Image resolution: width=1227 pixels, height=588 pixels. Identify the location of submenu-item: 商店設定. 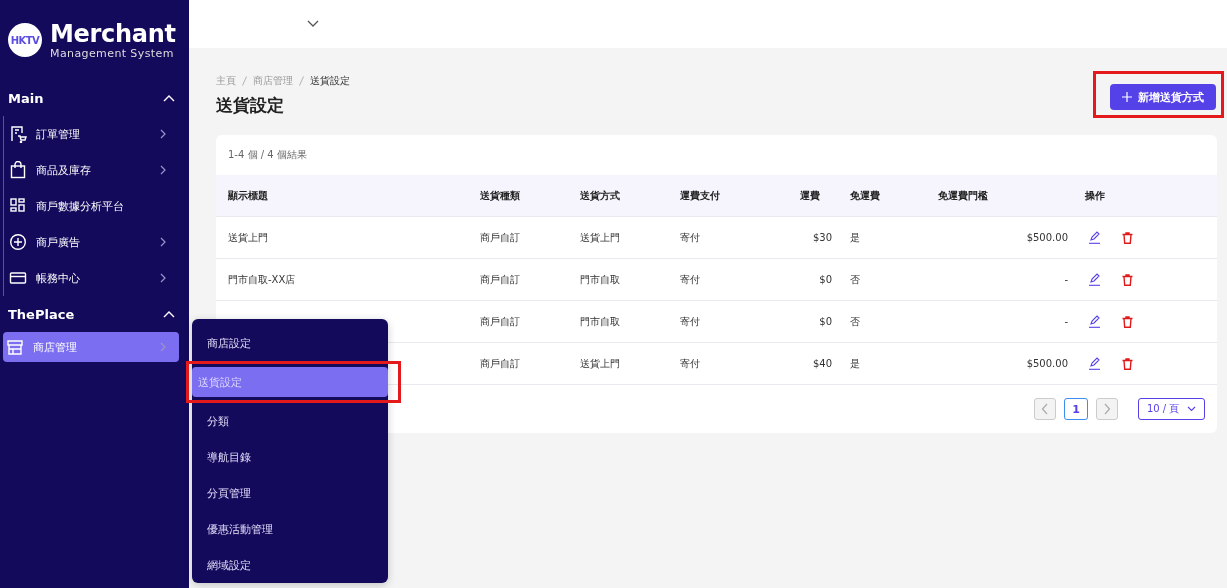
(290, 343).